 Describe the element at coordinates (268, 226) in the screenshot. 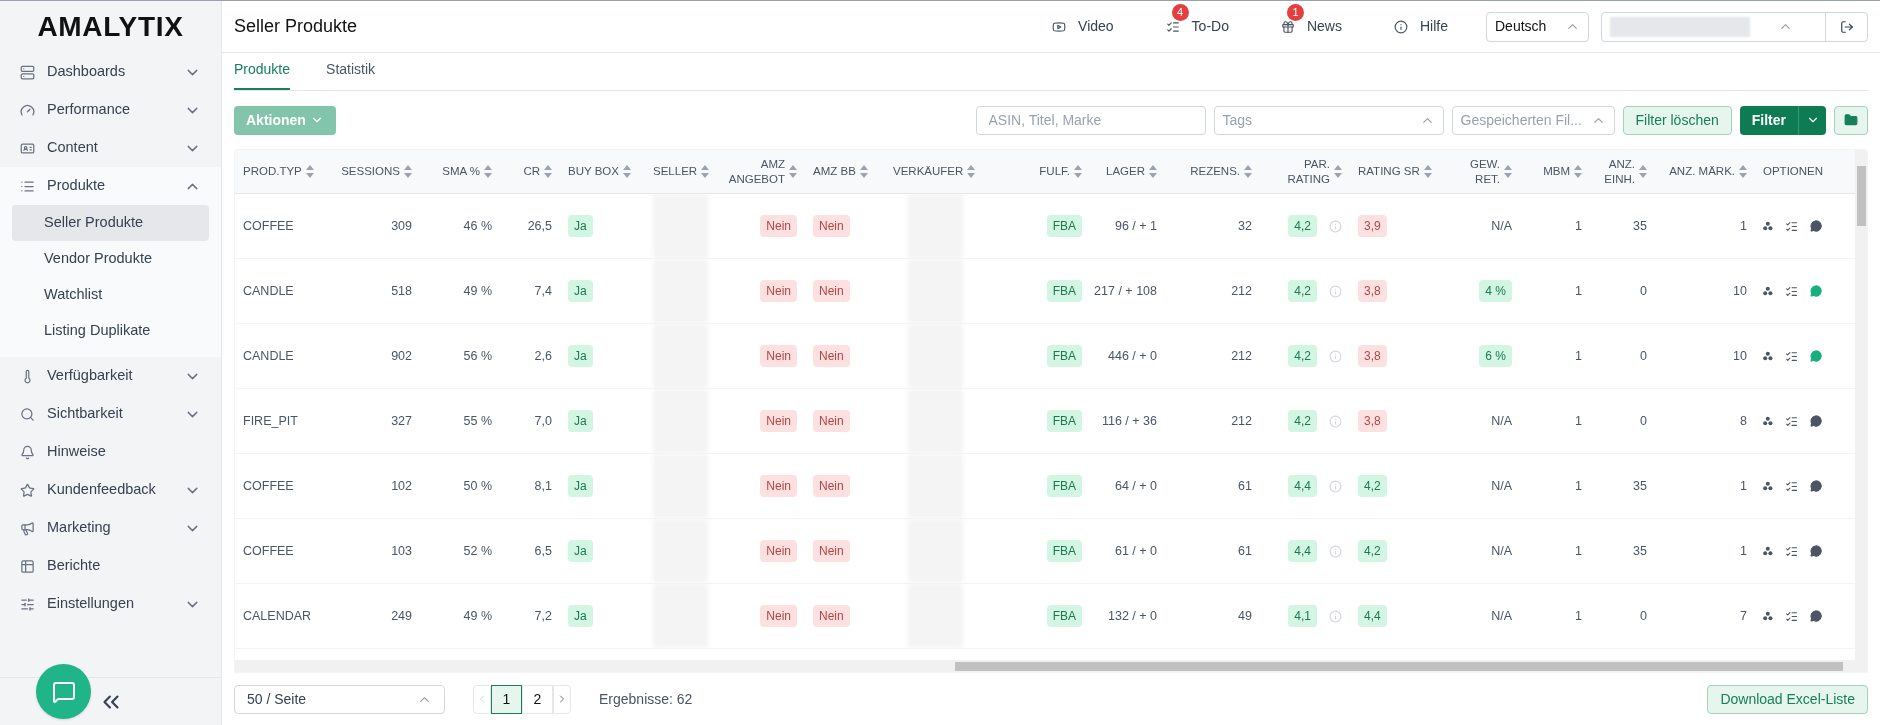

I see `table-cell-text: COFFEE` at that location.